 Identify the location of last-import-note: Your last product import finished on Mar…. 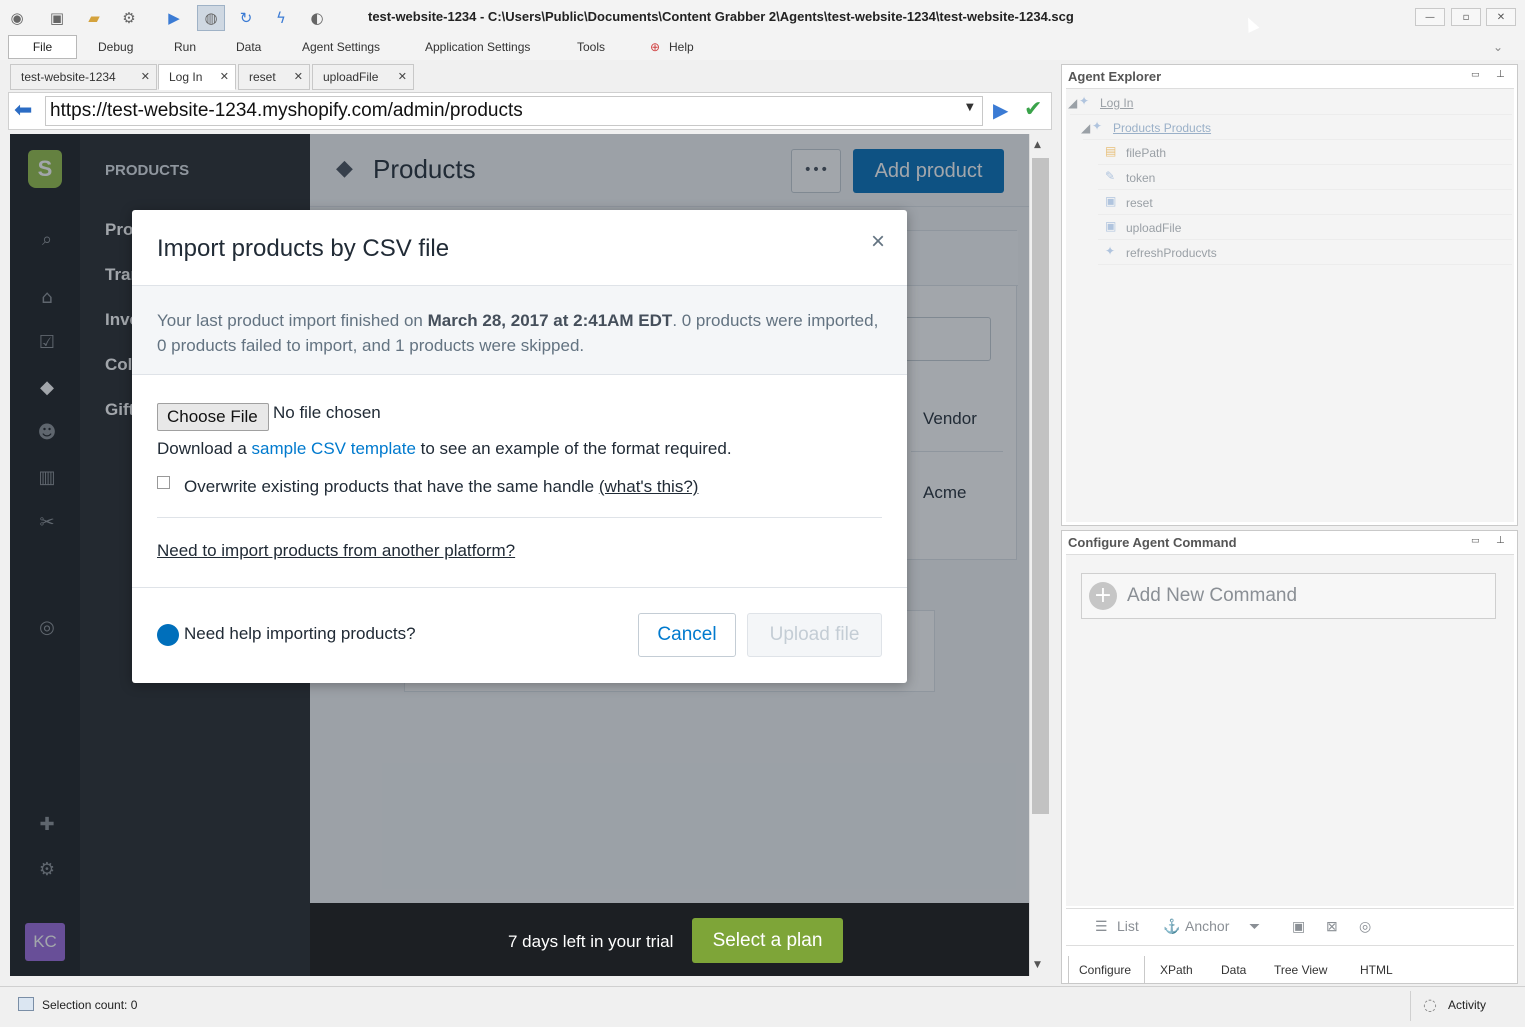
(519, 330).